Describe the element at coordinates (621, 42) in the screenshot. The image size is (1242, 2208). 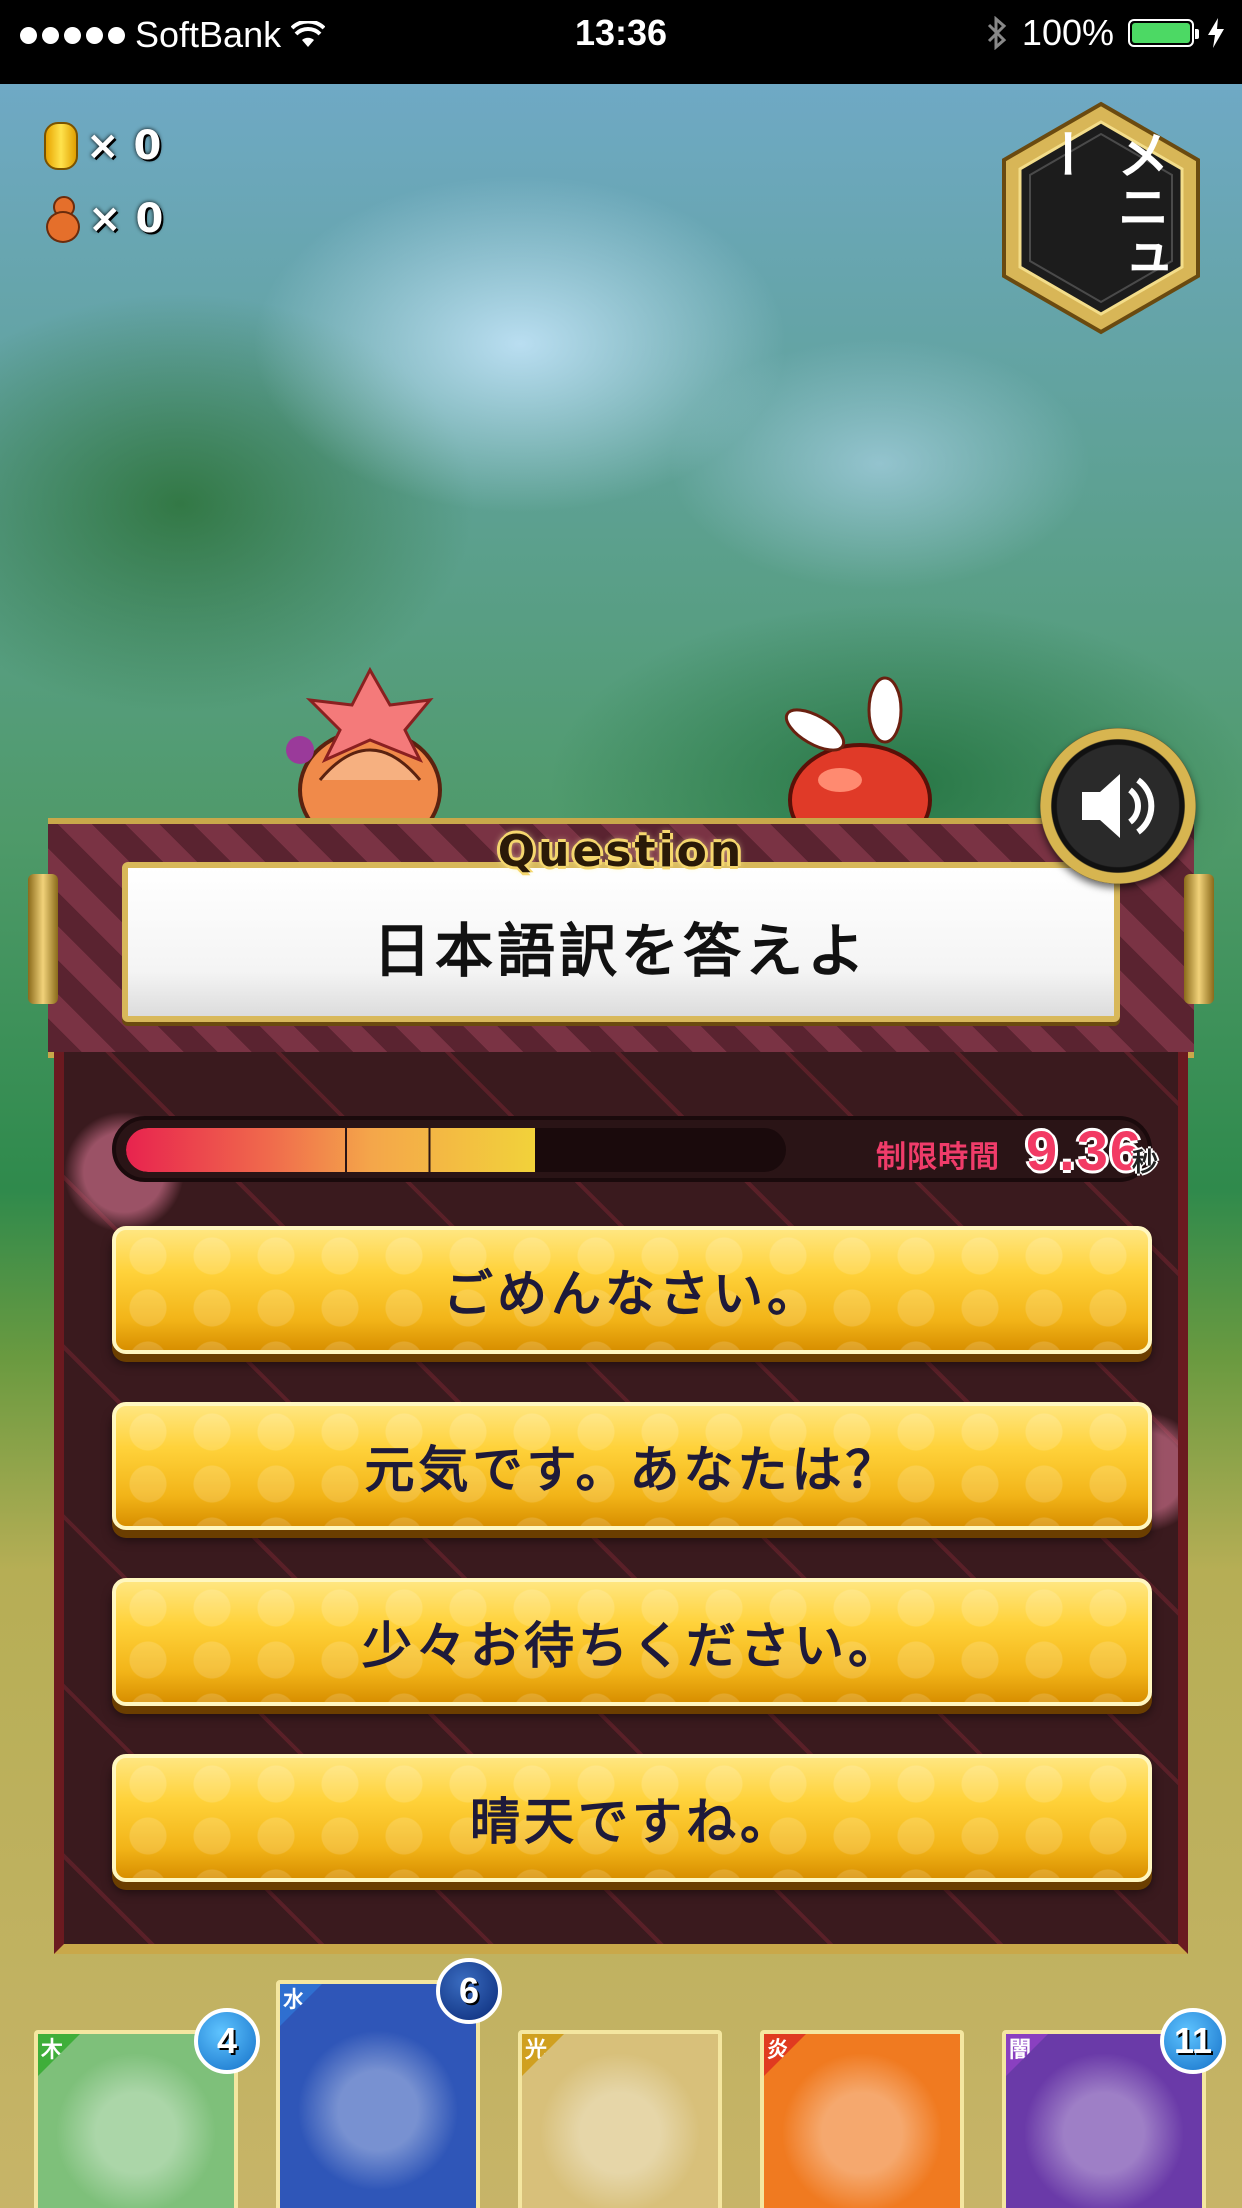
I see `status-bar: SoftBank 13:36 100%` at that location.